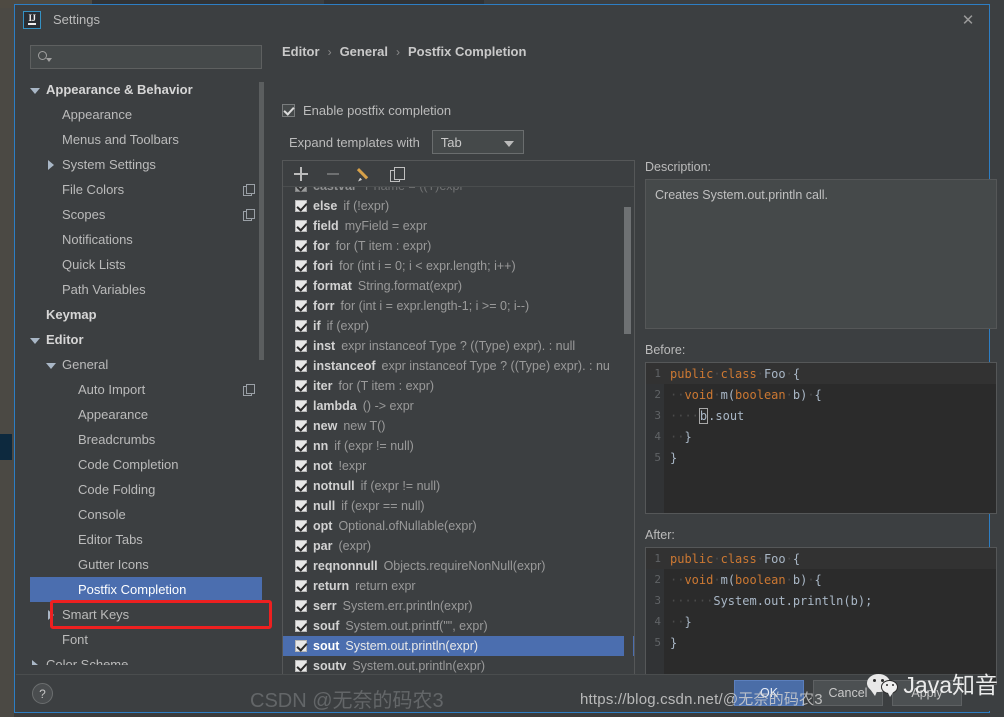 The image size is (1004, 717). What do you see at coordinates (458, 466) in the screenshot?
I see `template-row: not !expr` at bounding box center [458, 466].